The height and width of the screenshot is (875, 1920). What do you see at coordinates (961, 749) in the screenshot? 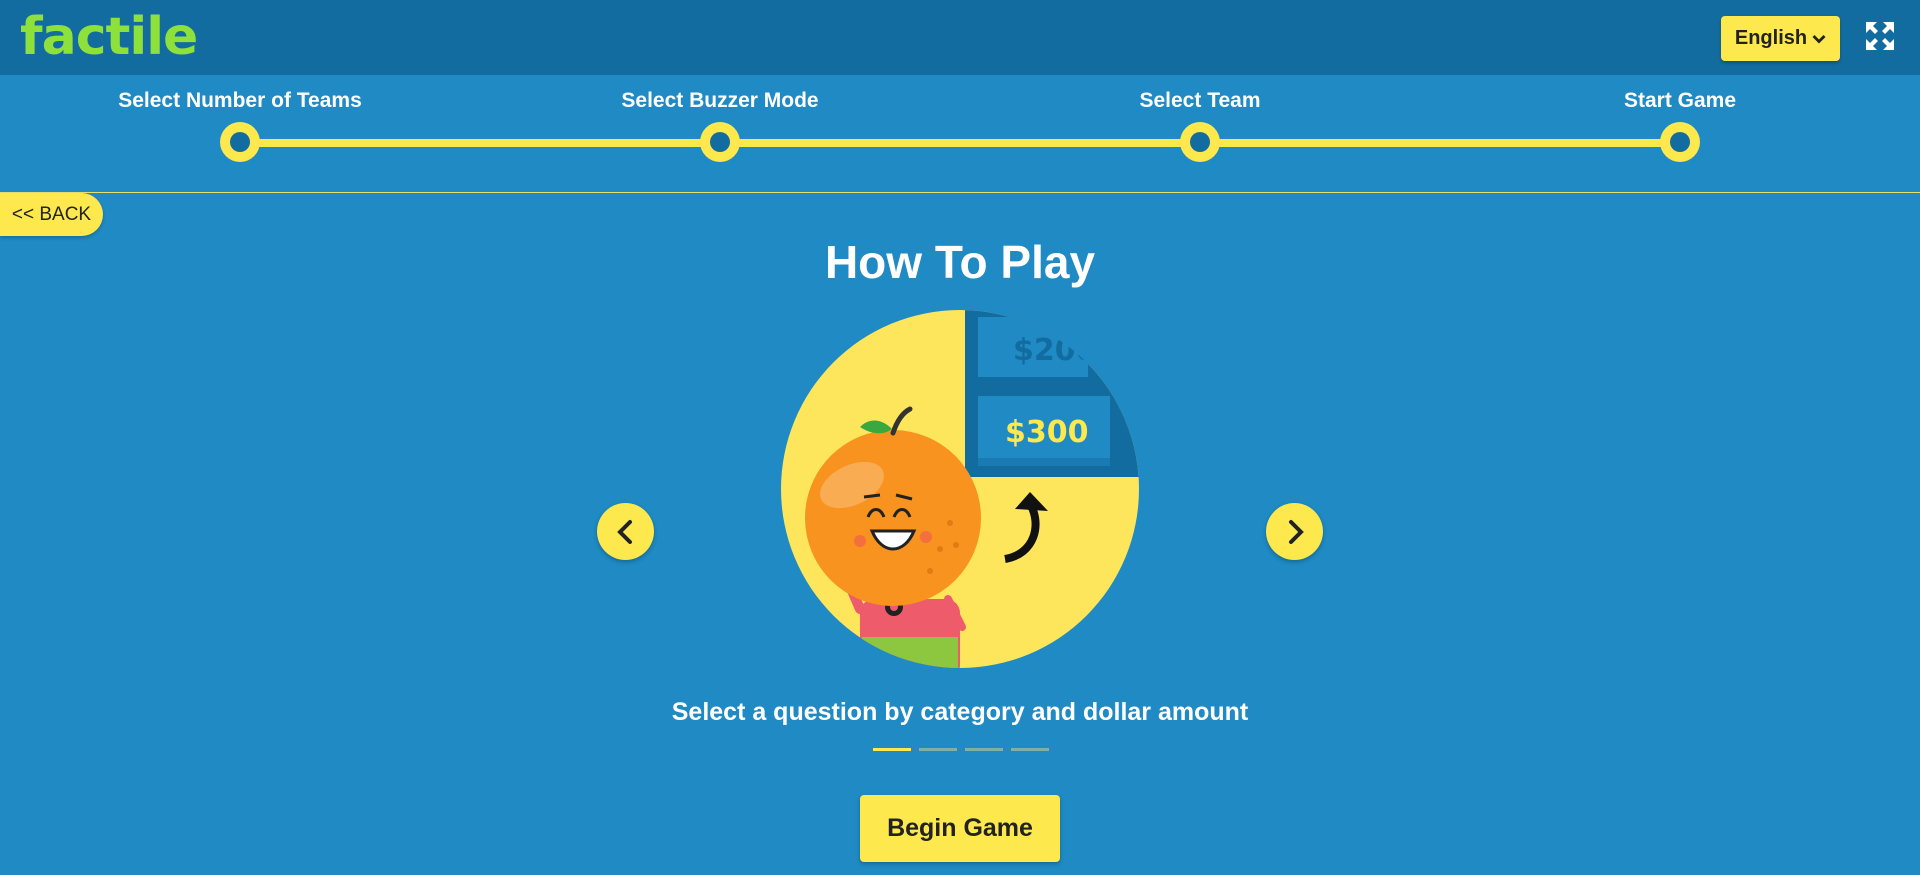
I see `carousel-indicators` at bounding box center [961, 749].